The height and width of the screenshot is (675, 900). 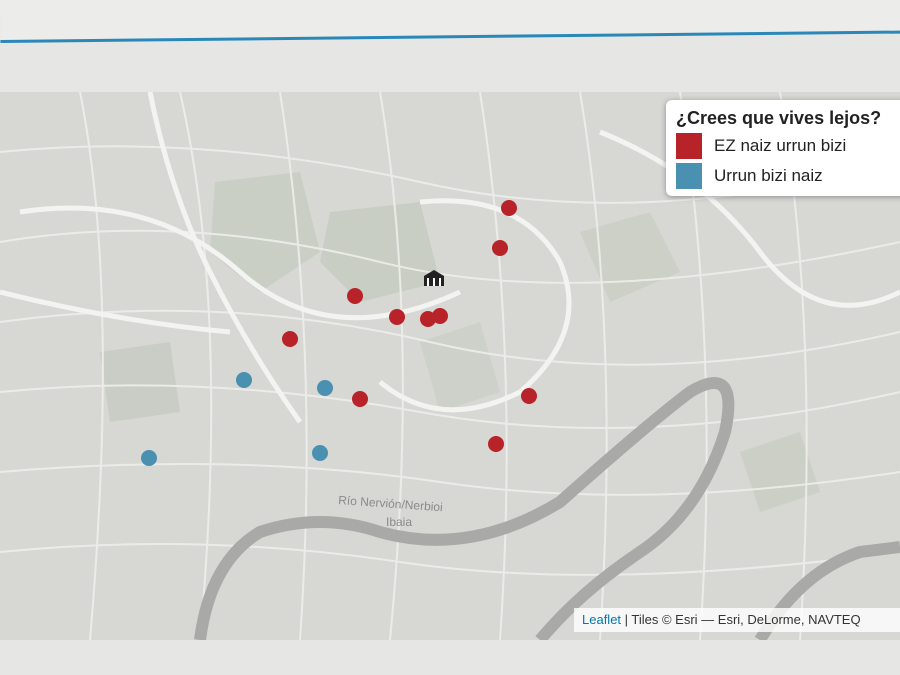 What do you see at coordinates (450, 21) in the screenshot?
I see `page-header` at bounding box center [450, 21].